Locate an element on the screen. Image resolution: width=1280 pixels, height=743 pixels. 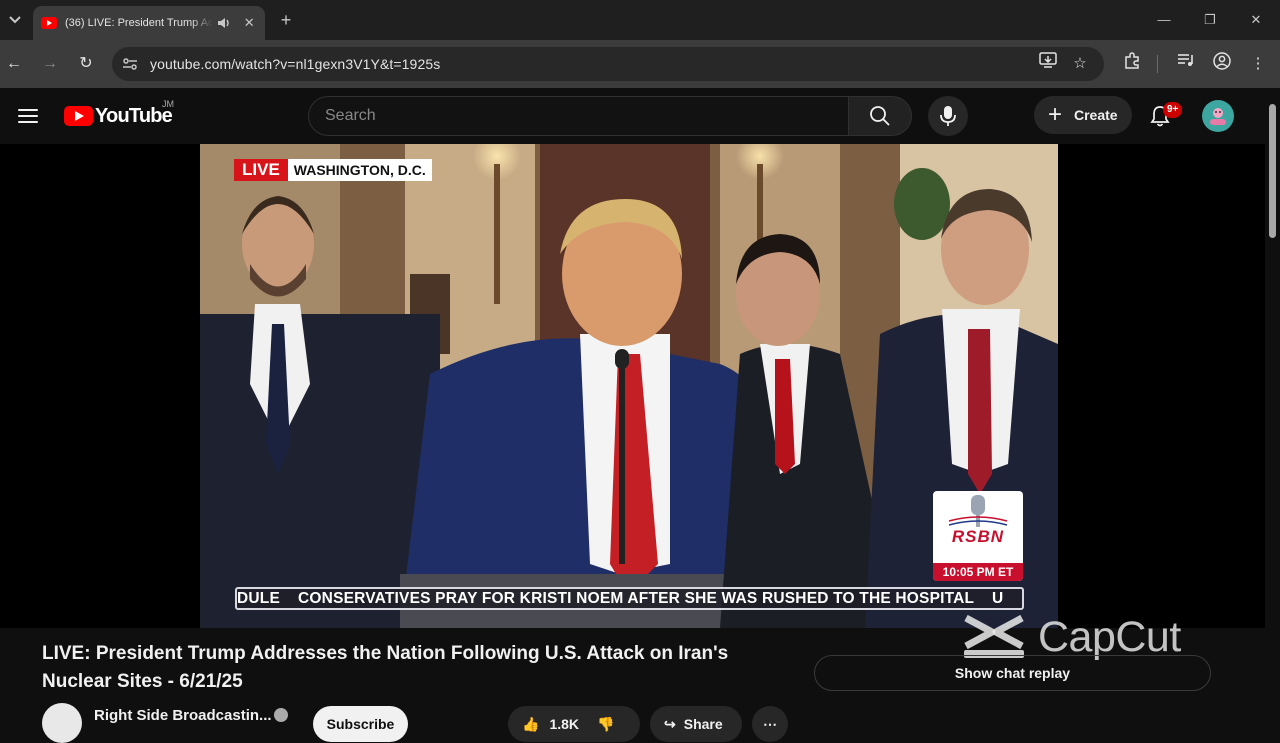
url-text: youtube.com/watch?v=nl1gexn3V1Y&t=1925s is located at coordinates (295, 64).